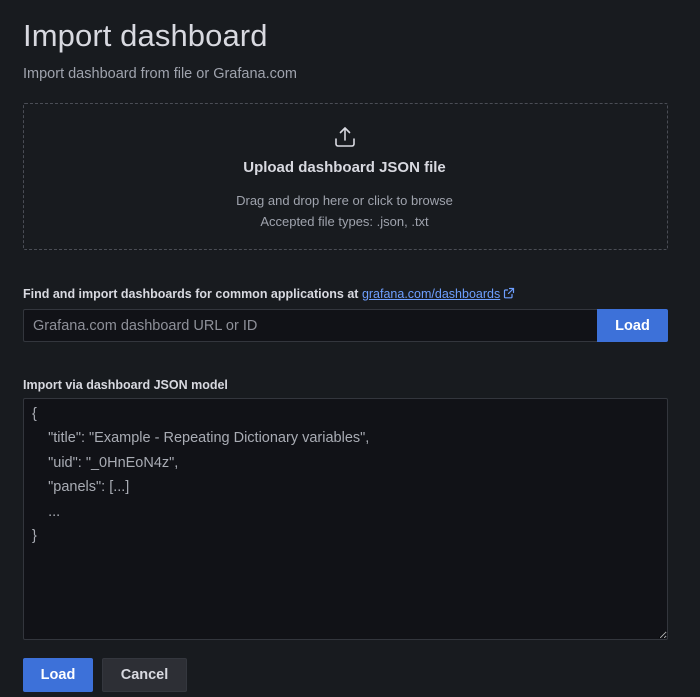 The image size is (700, 697). What do you see at coordinates (345, 137) in the screenshot?
I see `upload-icon` at bounding box center [345, 137].